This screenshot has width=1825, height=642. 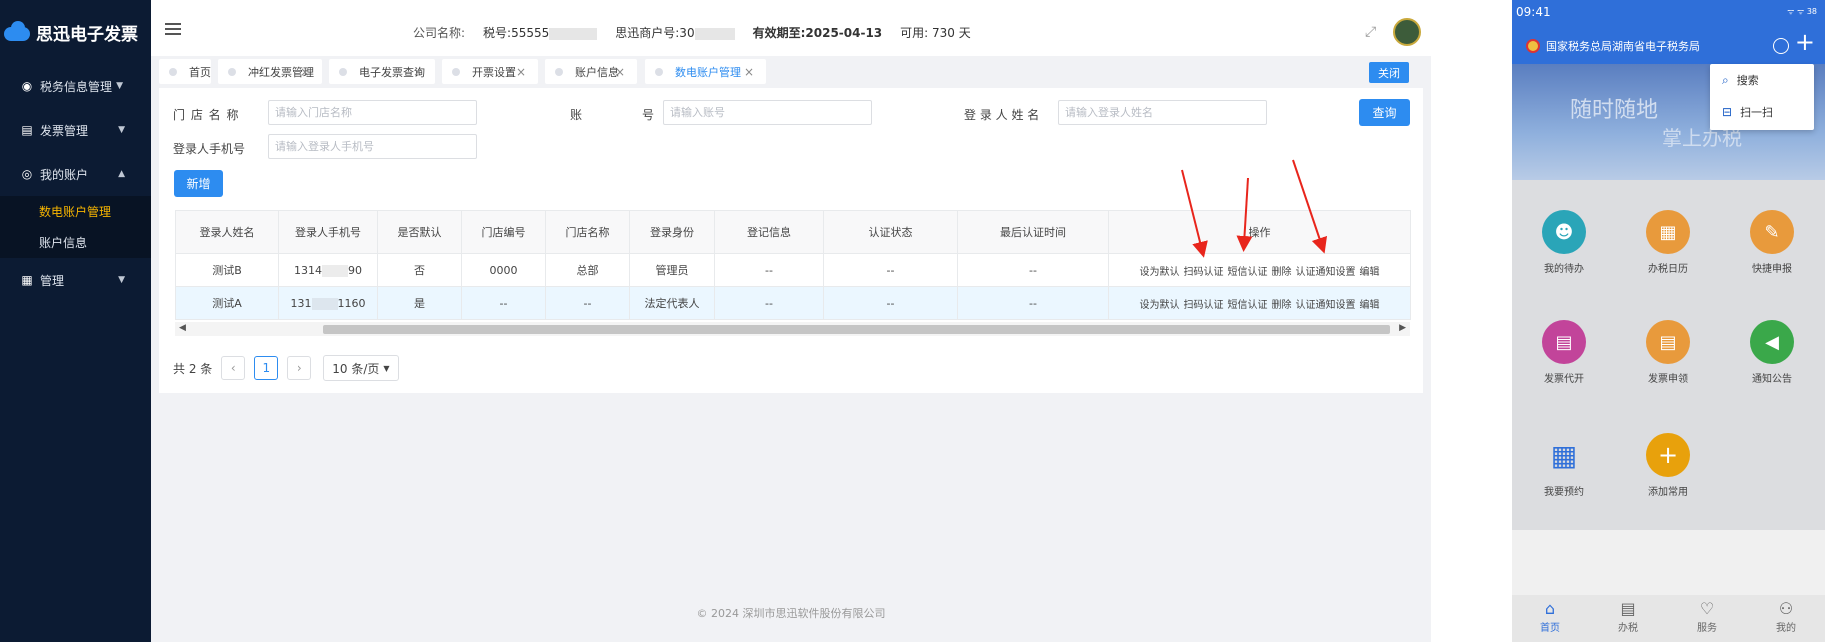 I want to click on plus-icon: +, so click(x=1805, y=42).